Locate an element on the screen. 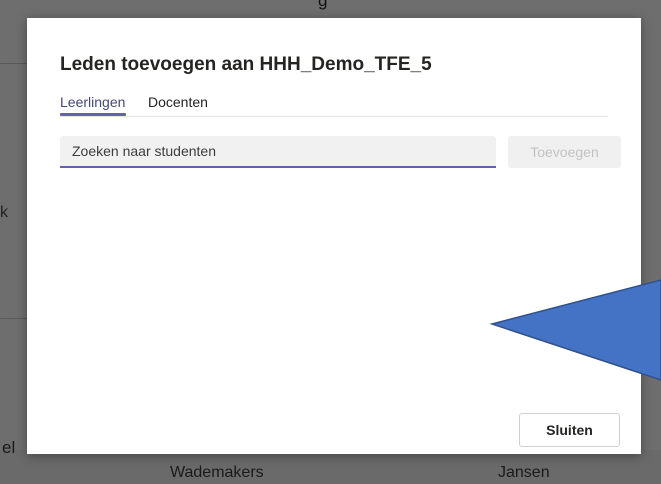 This screenshot has height=484, width=661. search-students-input is located at coordinates (278, 152).